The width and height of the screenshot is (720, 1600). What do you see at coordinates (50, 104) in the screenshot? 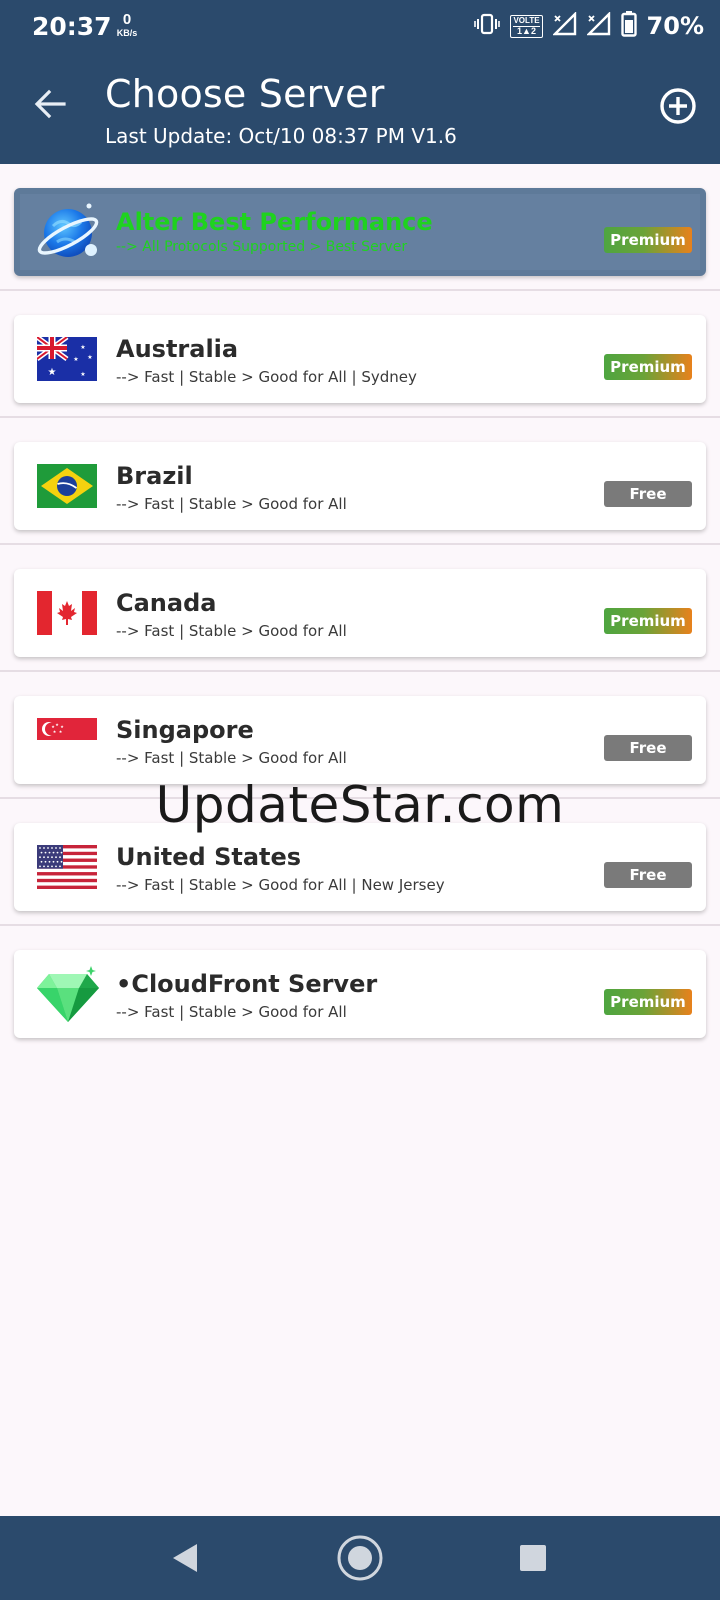
I see `back-arrow-icon` at bounding box center [50, 104].